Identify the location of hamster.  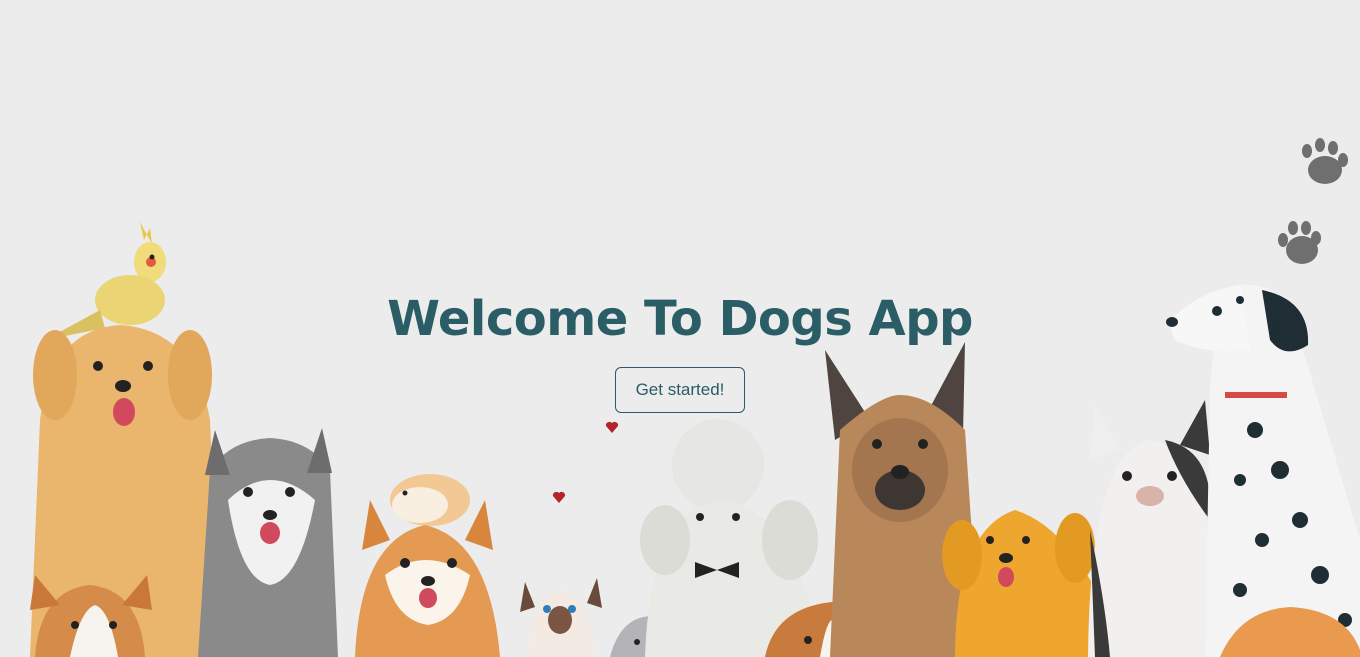
(430, 500).